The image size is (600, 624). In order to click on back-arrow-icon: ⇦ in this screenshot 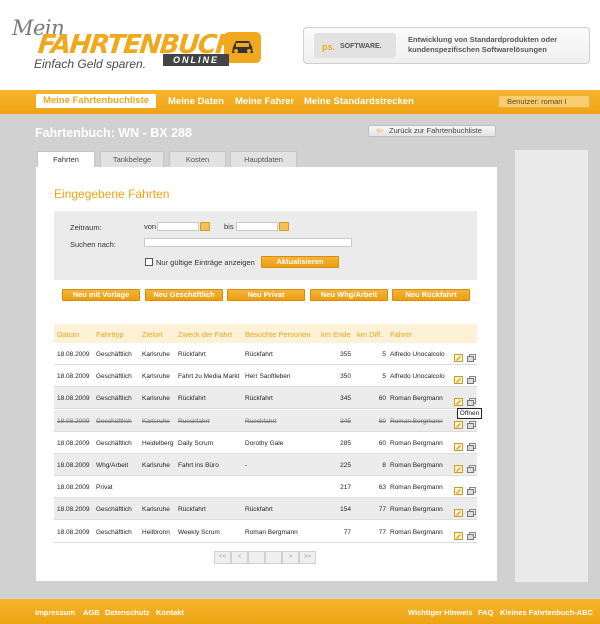, I will do `click(379, 130)`.